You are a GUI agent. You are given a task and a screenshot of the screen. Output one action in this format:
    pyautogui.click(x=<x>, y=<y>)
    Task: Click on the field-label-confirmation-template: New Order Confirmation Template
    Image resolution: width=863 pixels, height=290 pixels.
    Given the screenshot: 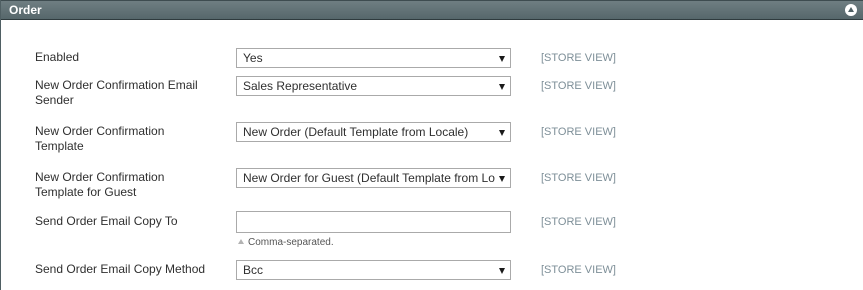 What is the action you would take?
    pyautogui.click(x=100, y=138)
    